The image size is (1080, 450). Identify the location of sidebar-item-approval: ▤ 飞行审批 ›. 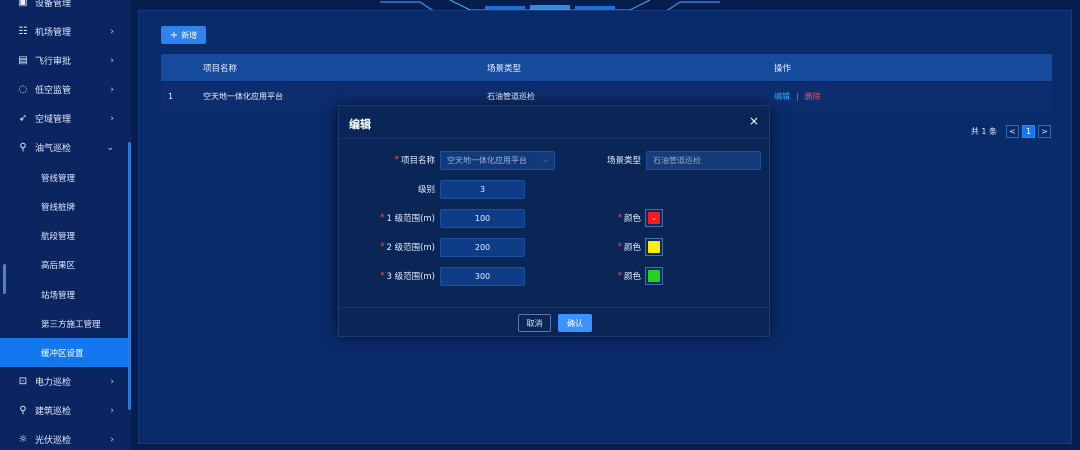
(64, 60).